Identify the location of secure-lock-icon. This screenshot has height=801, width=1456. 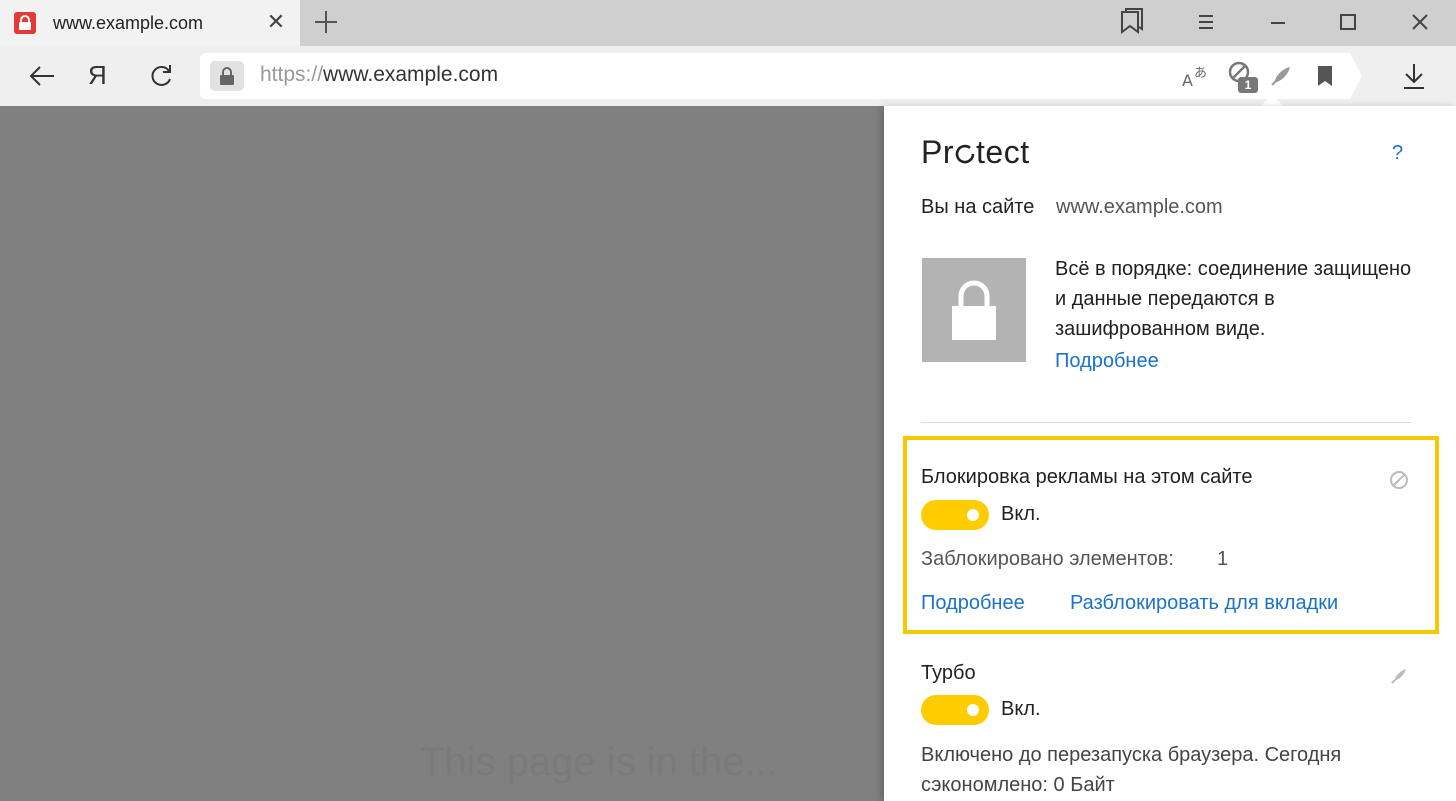
(974, 310).